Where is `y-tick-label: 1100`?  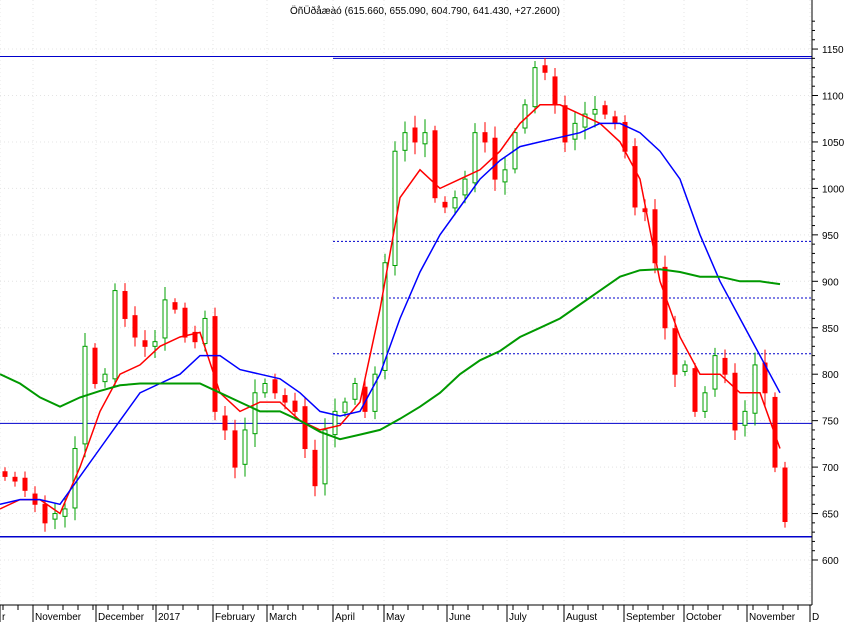 y-tick-label: 1100 is located at coordinates (833, 97).